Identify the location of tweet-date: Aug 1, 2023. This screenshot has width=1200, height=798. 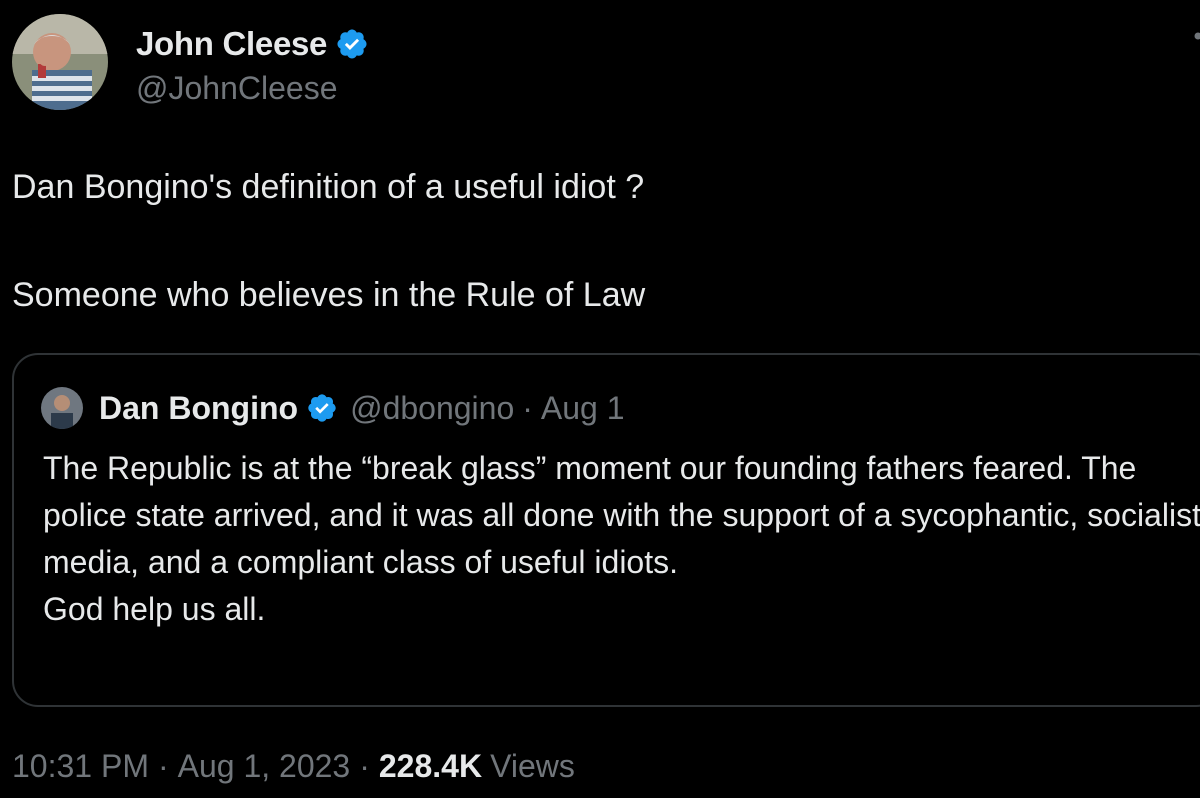
(264, 766).